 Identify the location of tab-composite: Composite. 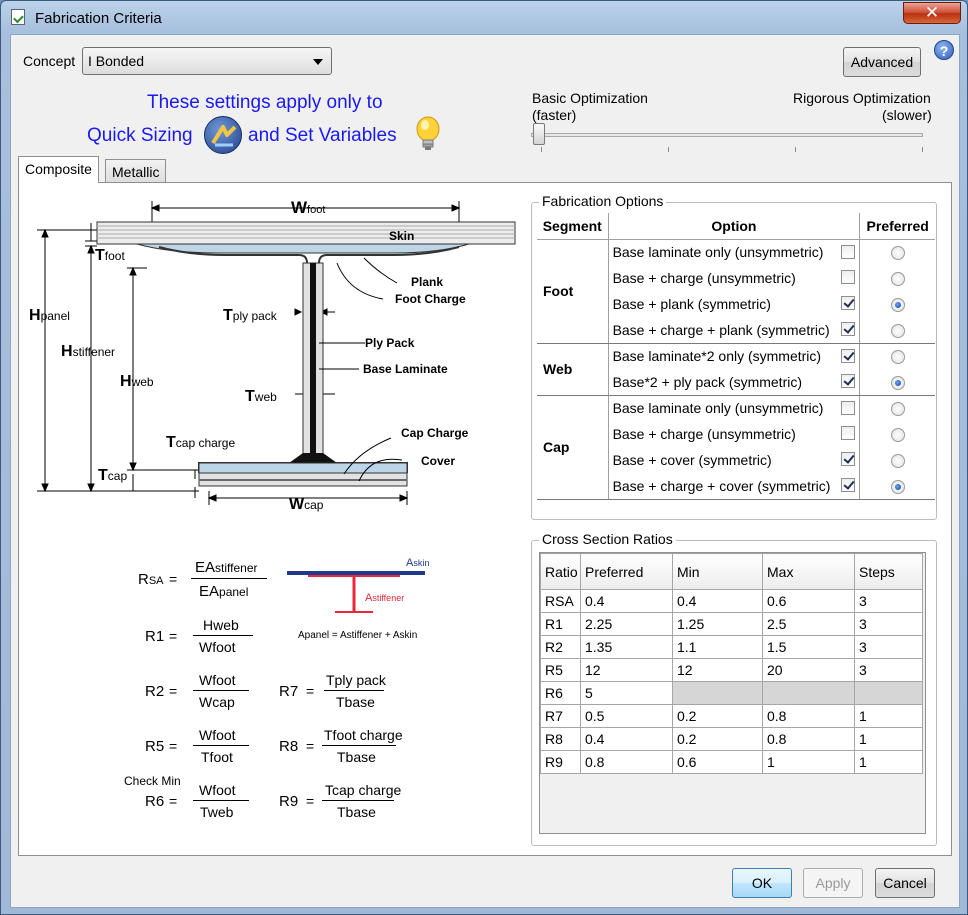
(58, 169).